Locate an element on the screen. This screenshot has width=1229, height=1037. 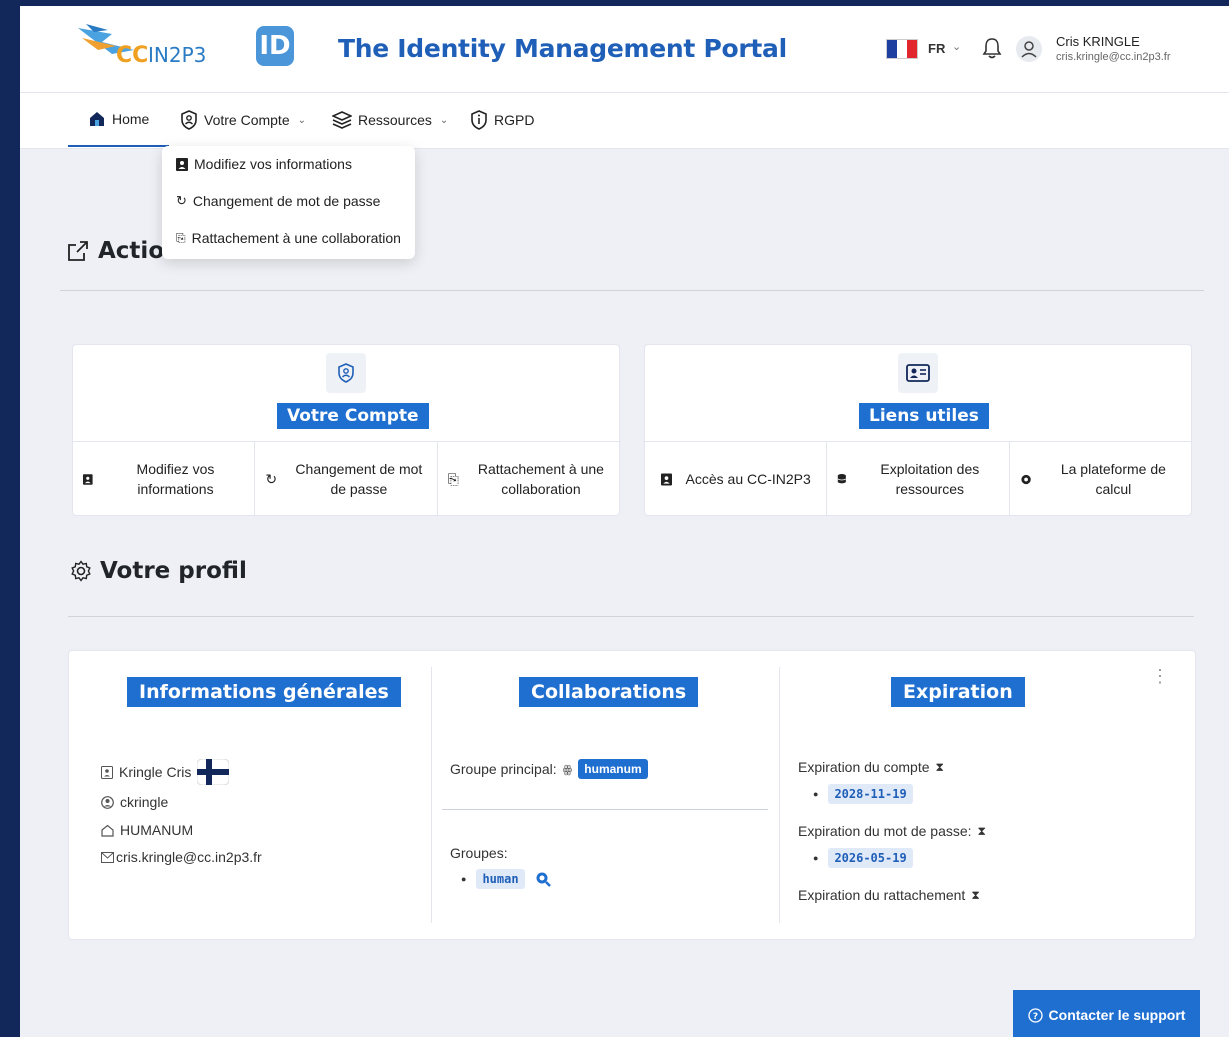
attachment-expiration-line: Expiration du rattachement ⧗ is located at coordinates (889, 895).